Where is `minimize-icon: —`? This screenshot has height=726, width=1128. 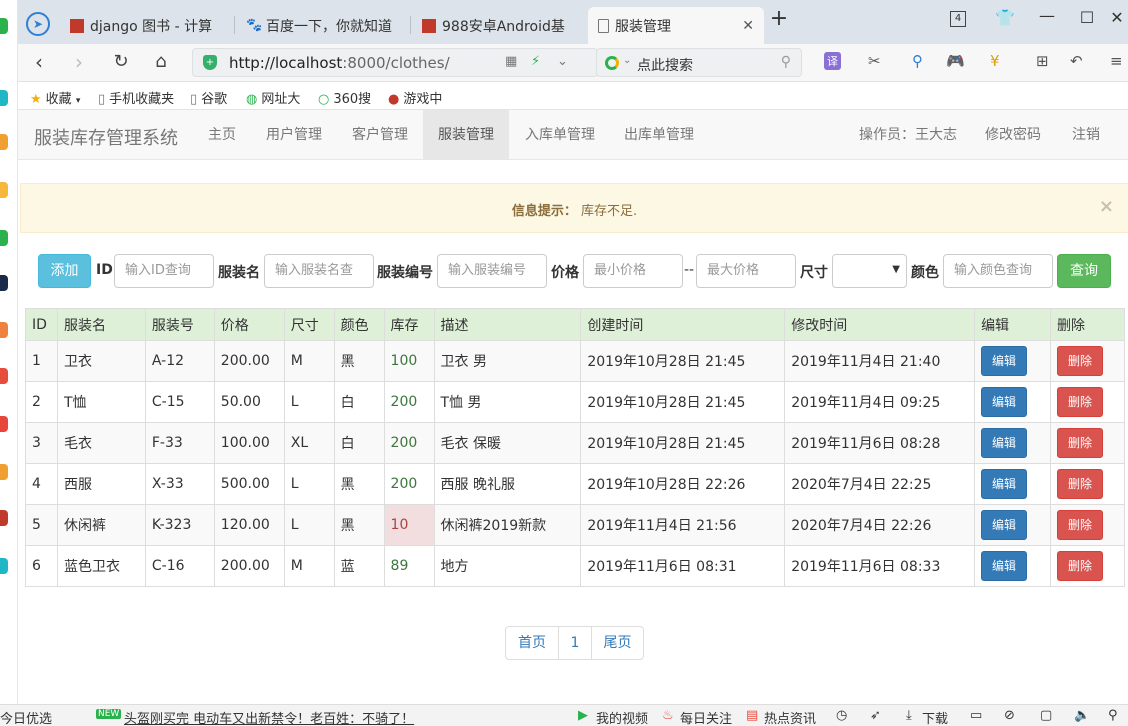
minimize-icon: — is located at coordinates (1047, 15).